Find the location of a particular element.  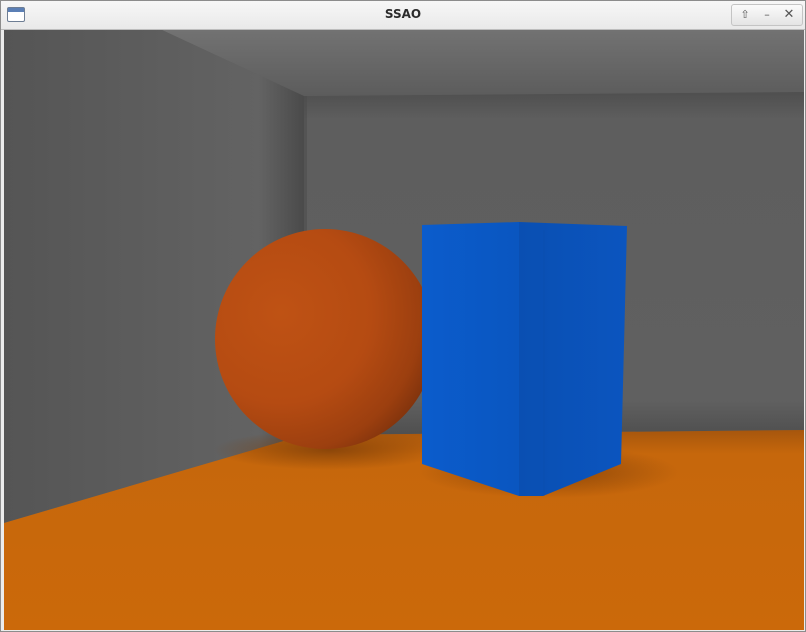

restore-icon: ⇧ is located at coordinates (745, 15).